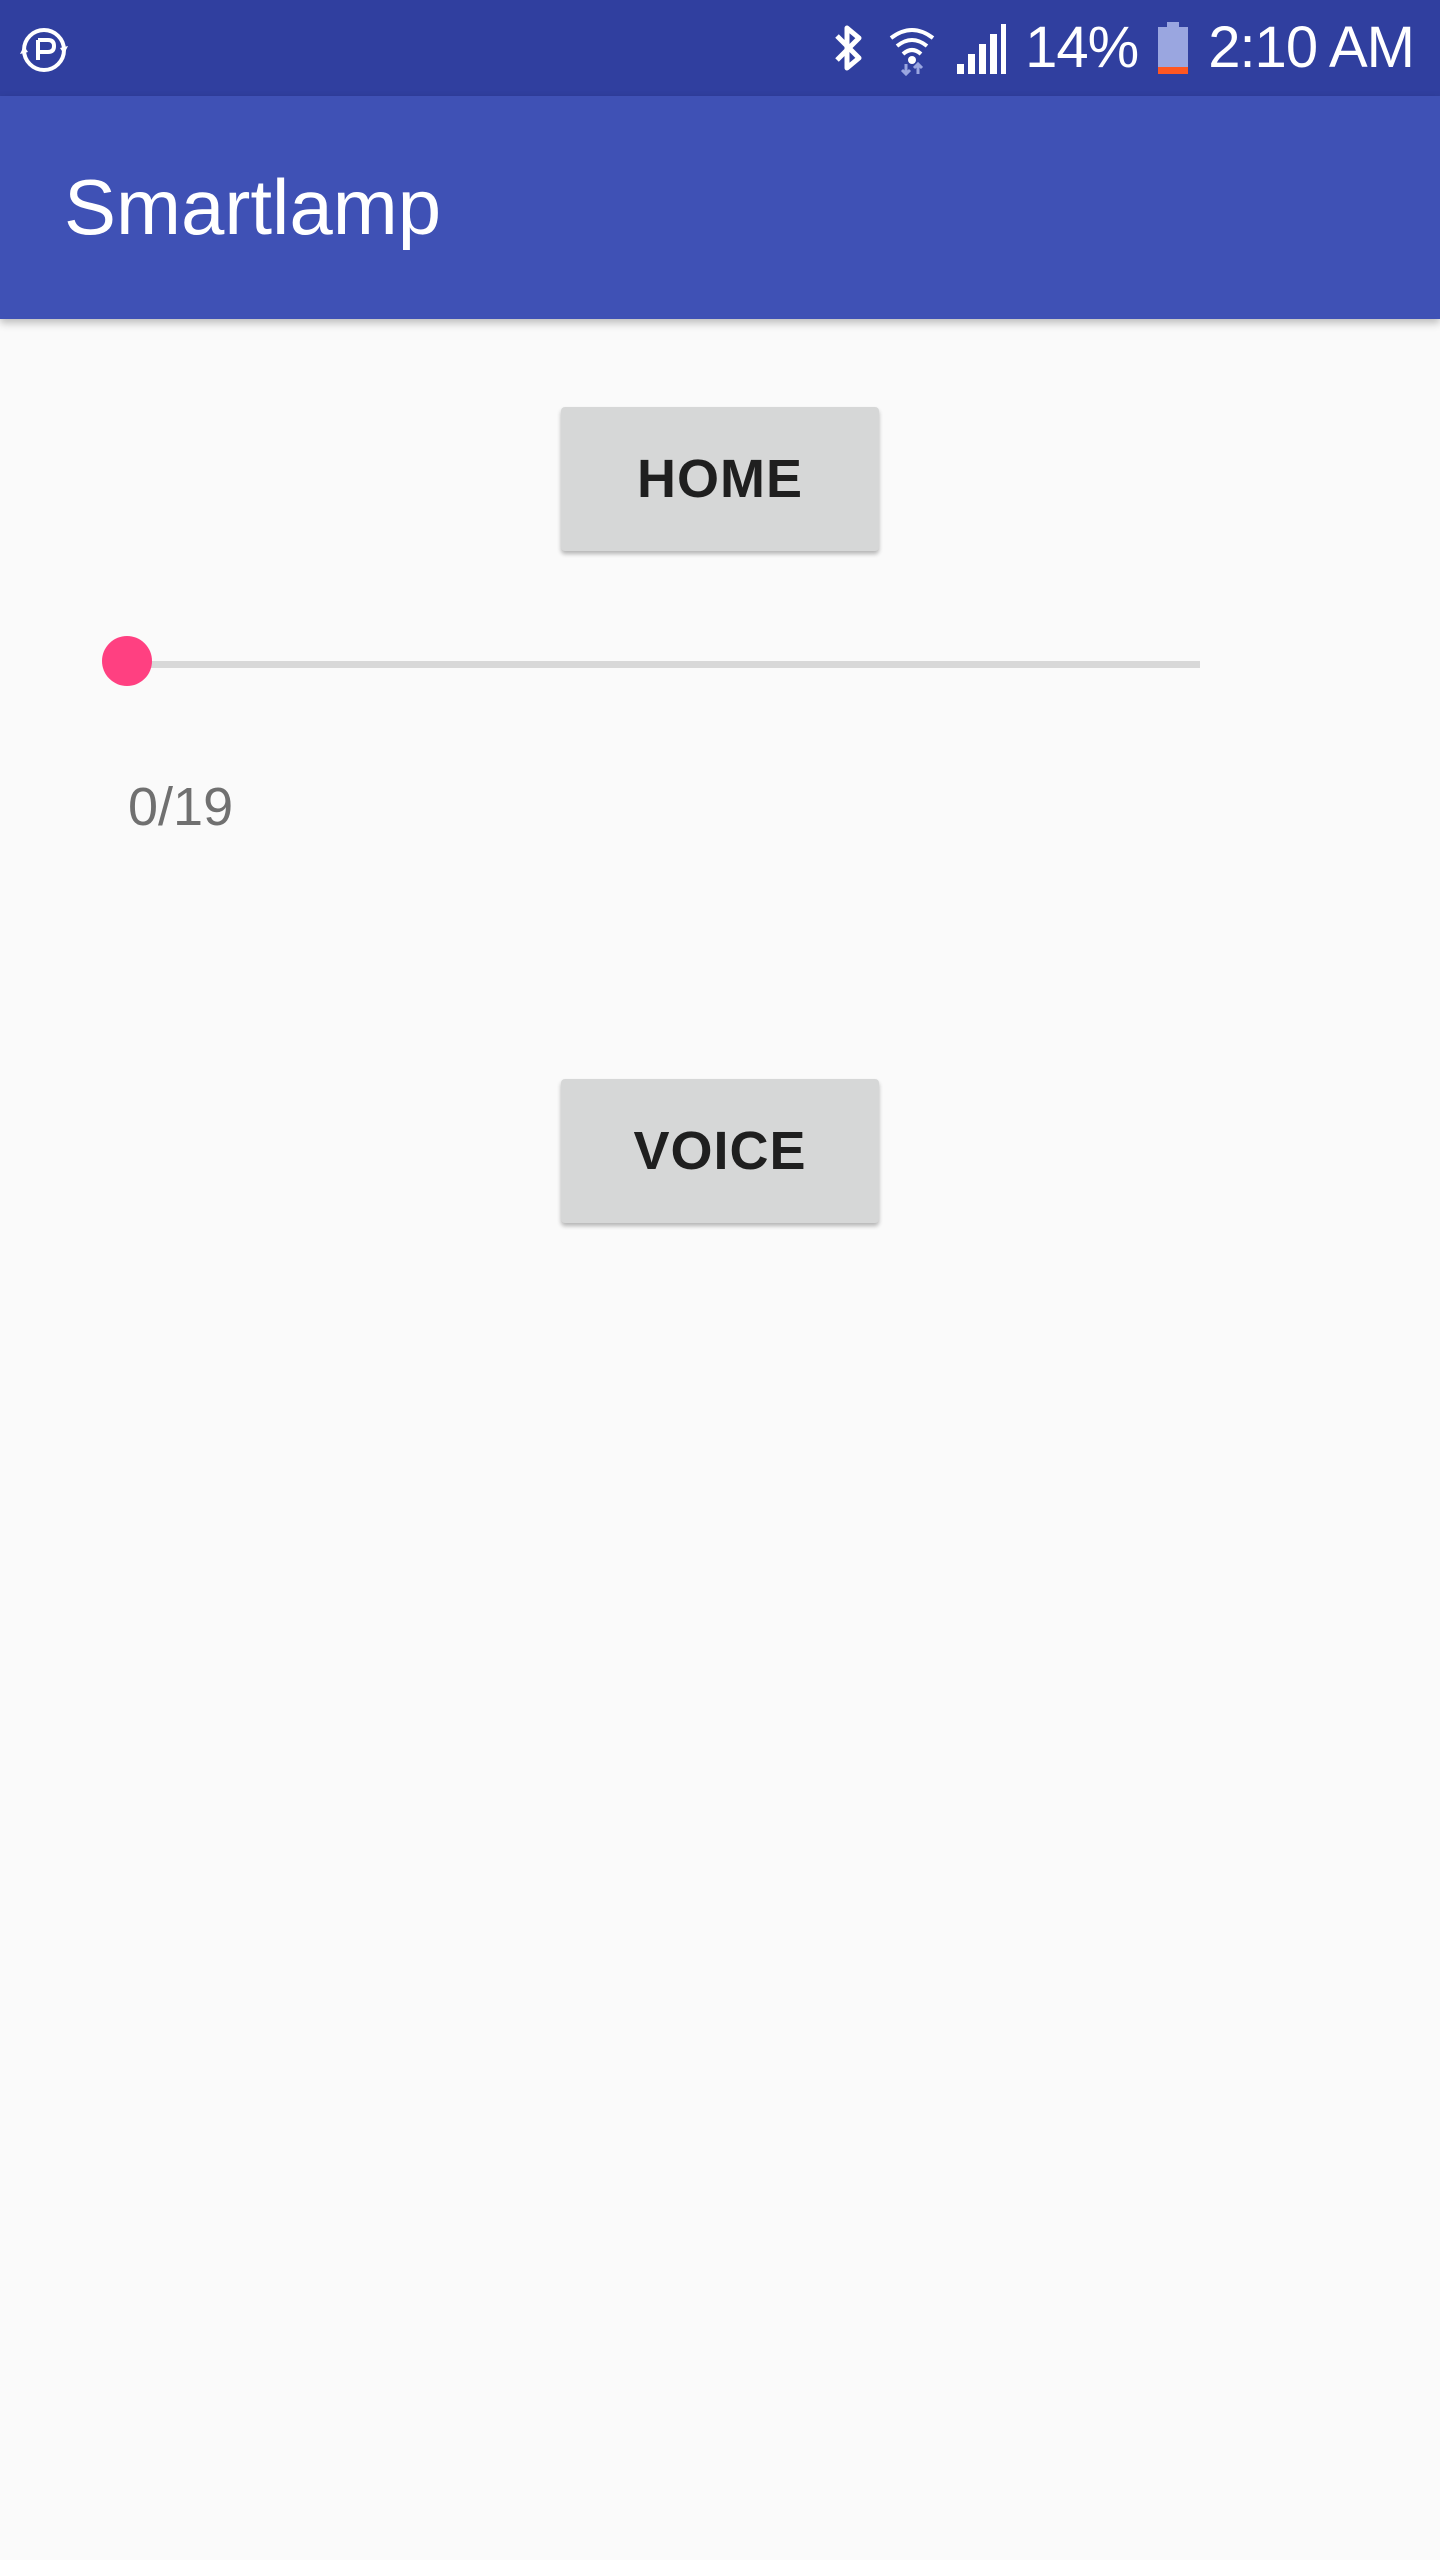  Describe the element at coordinates (720, 479) in the screenshot. I see `home-button: HOME` at that location.